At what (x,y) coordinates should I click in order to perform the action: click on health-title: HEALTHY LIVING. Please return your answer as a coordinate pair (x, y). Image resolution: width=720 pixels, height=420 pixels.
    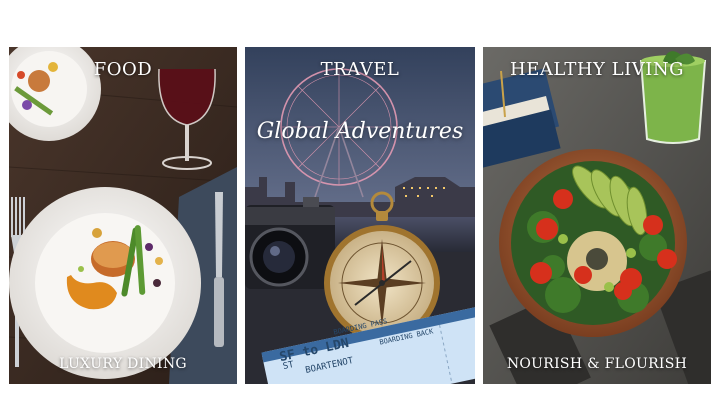
    Looking at the image, I should click on (597, 69).